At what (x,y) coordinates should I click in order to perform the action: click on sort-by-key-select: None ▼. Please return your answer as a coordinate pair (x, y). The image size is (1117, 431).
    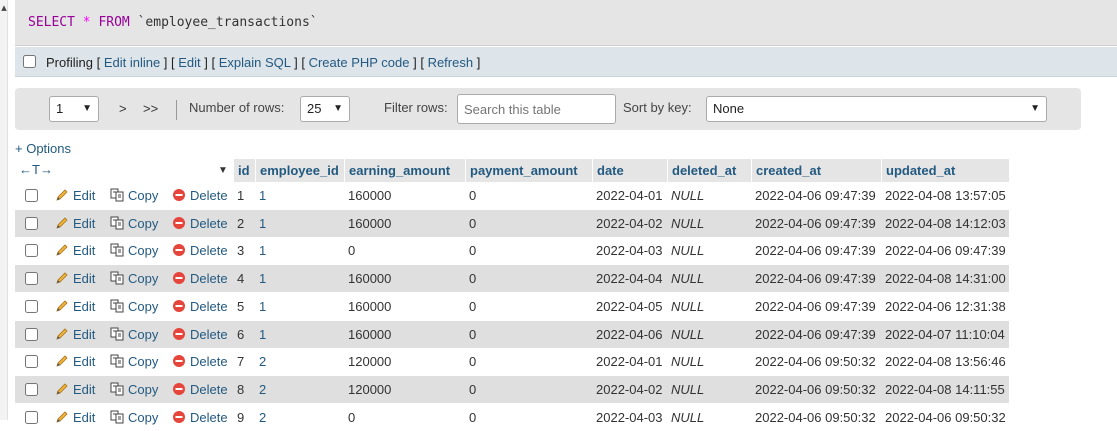
    Looking at the image, I should click on (876, 109).